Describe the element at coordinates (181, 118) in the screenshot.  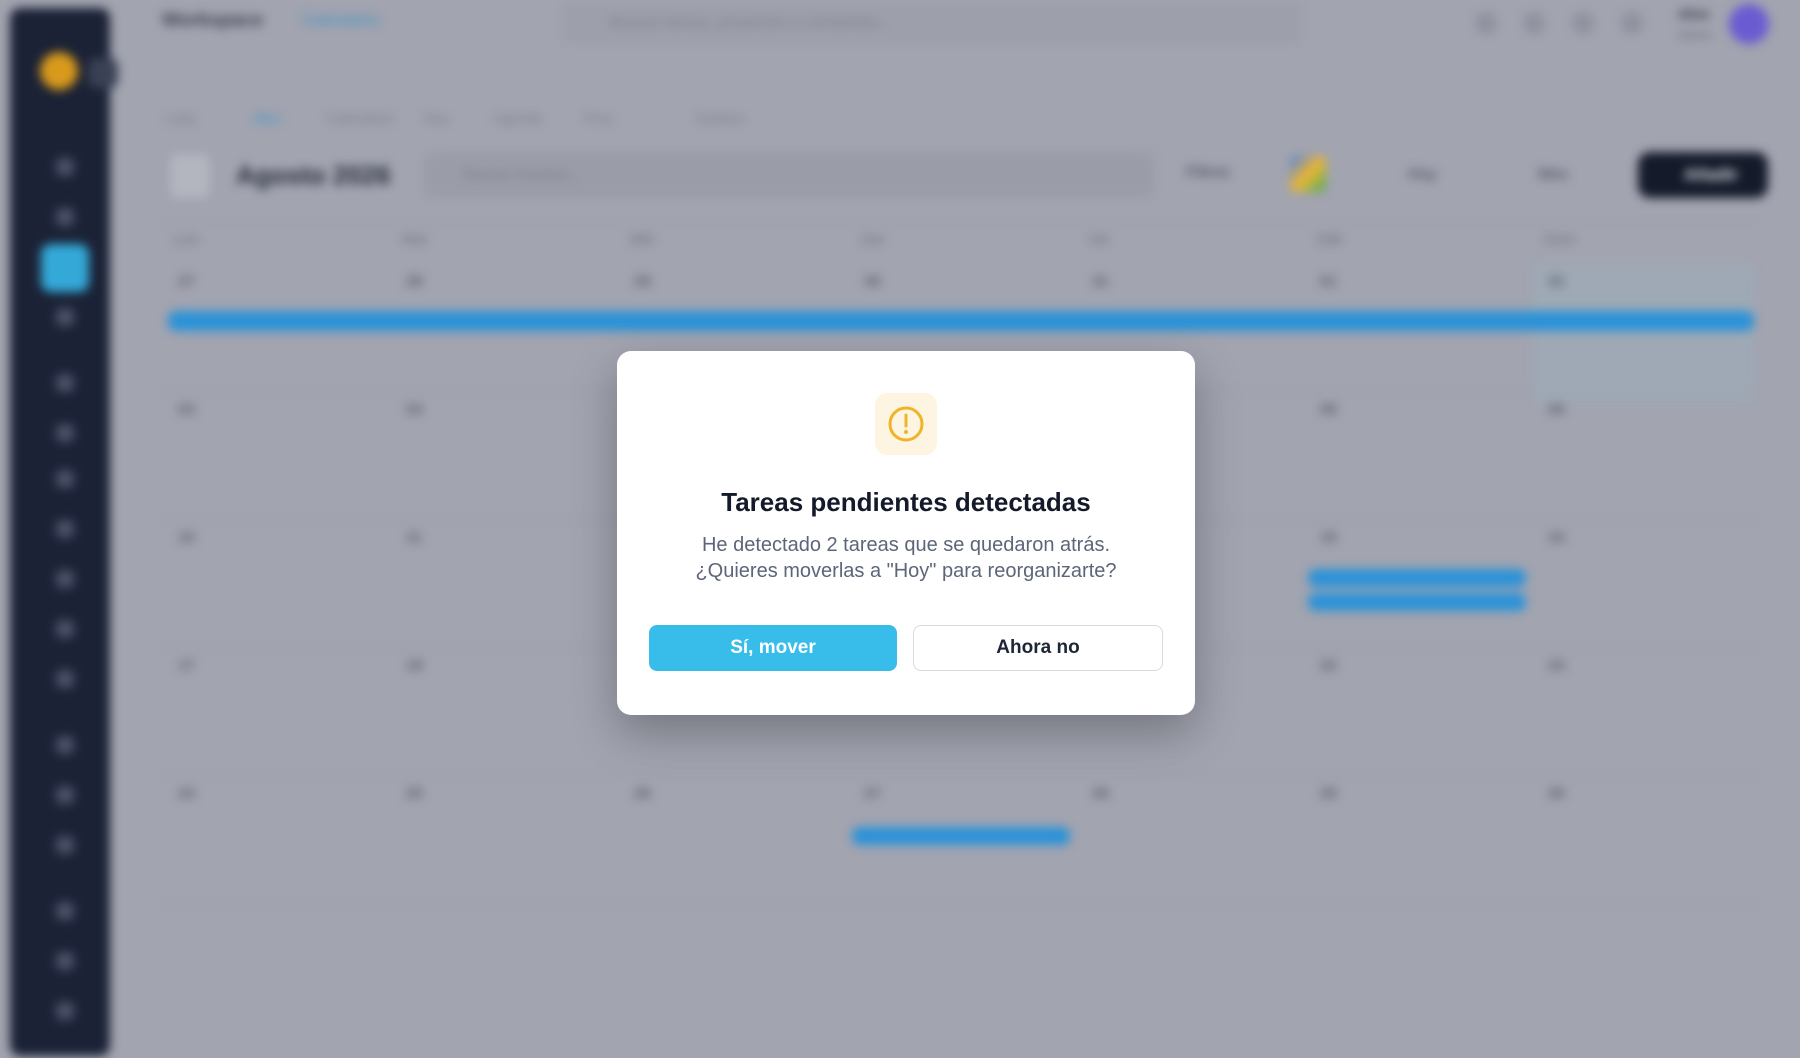
I see `tab-lista: Lista` at that location.